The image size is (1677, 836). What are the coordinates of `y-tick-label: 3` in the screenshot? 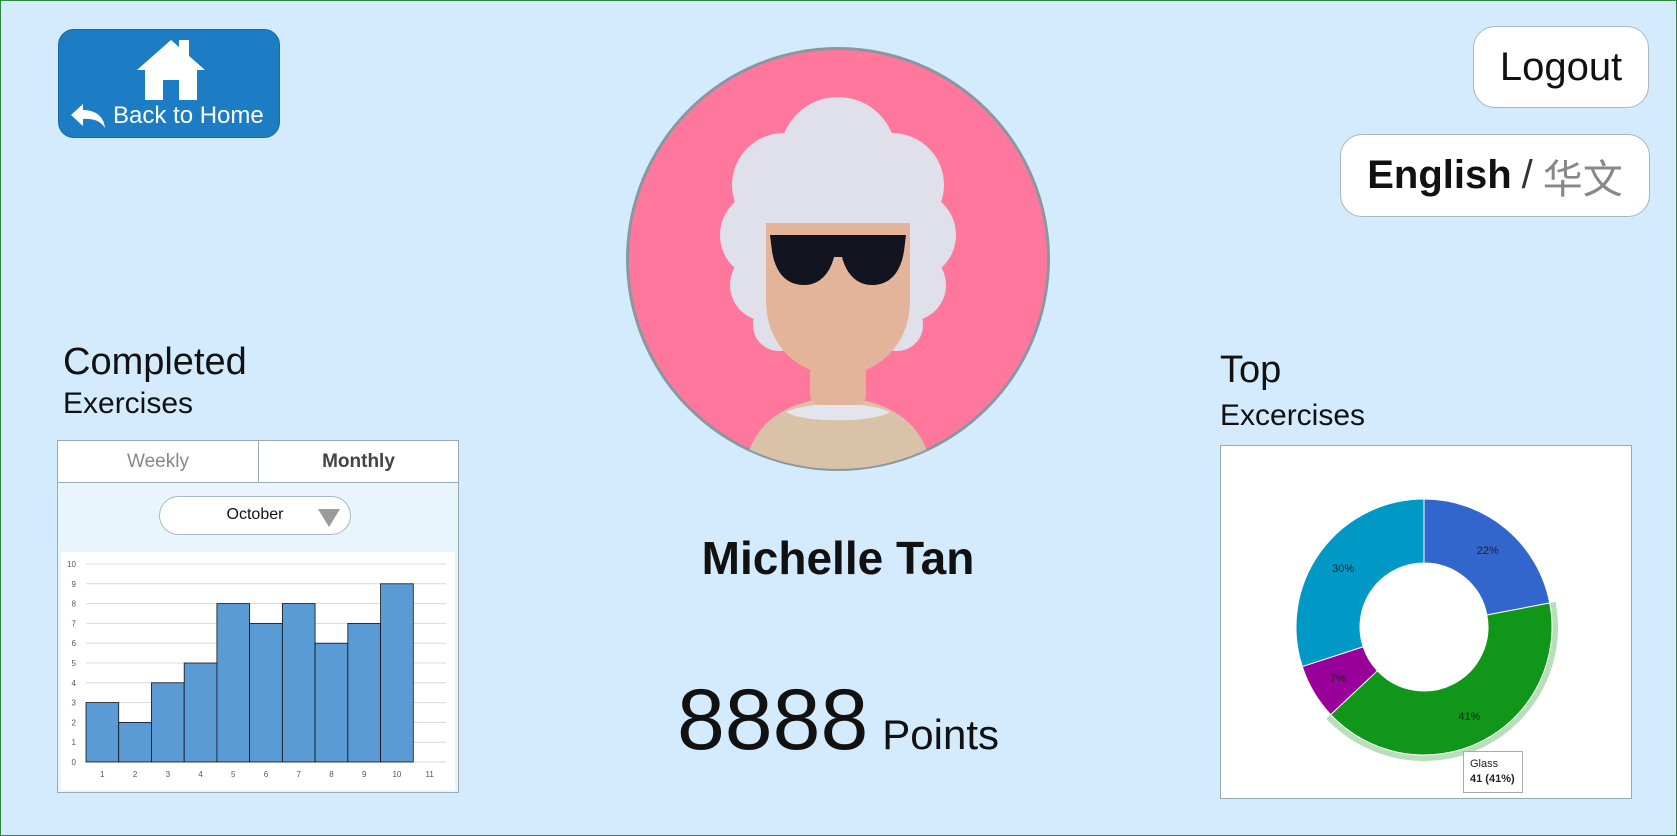 It's located at (74, 703).